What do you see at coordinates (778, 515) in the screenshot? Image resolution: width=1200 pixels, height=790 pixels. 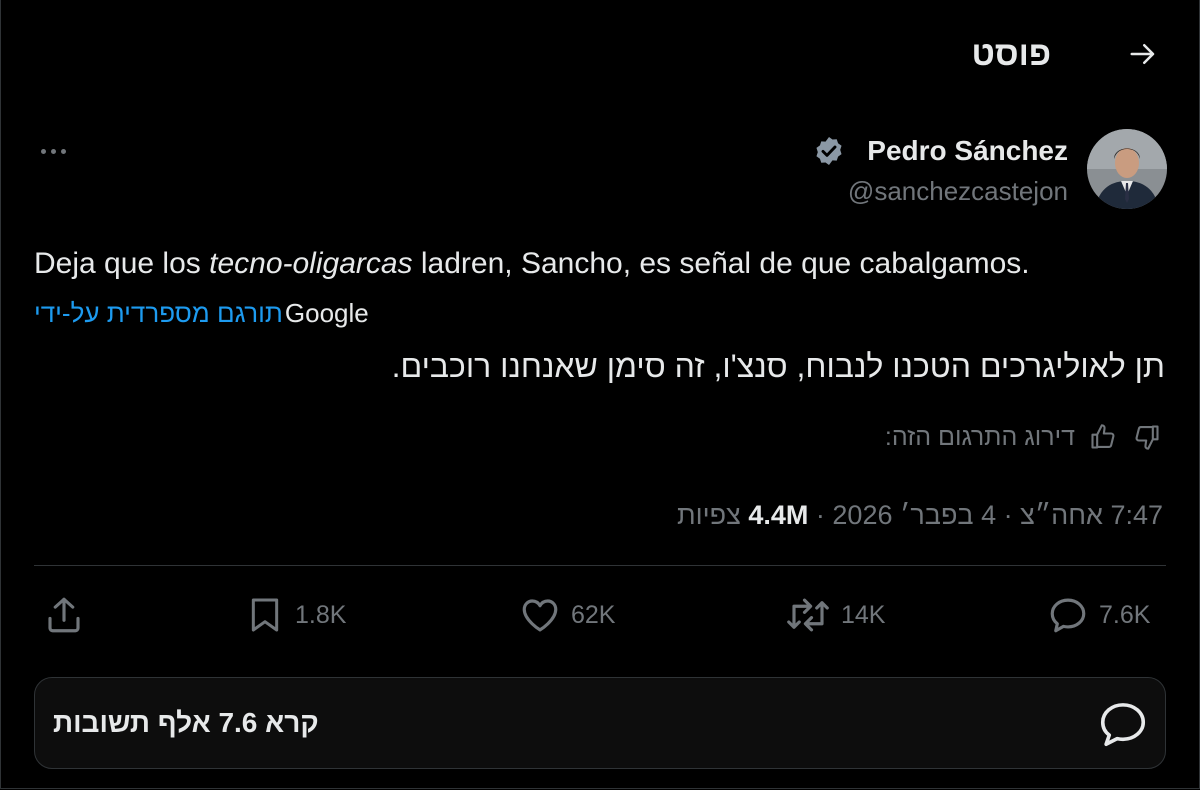 I see `views-count: 4.4M` at bounding box center [778, 515].